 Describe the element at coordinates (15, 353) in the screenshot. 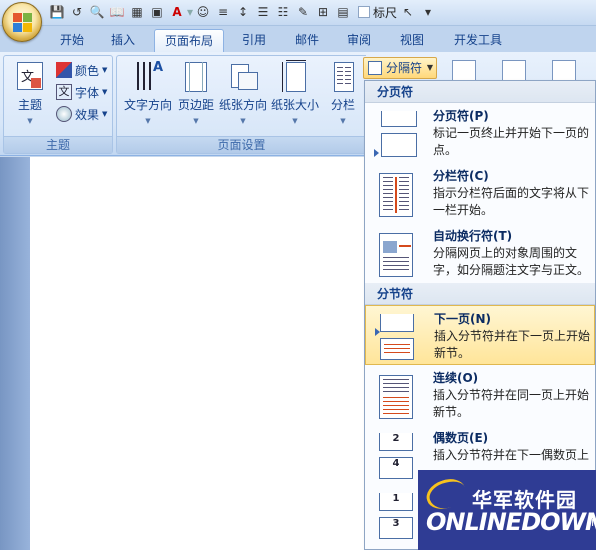

I see `vertical-ruler` at that location.